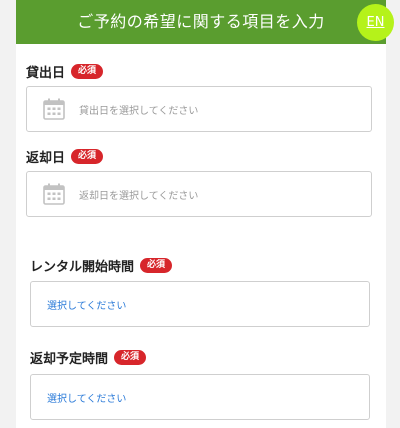 This screenshot has height=428, width=400. Describe the element at coordinates (375, 22) in the screenshot. I see `language-toggle-button: EN` at that location.